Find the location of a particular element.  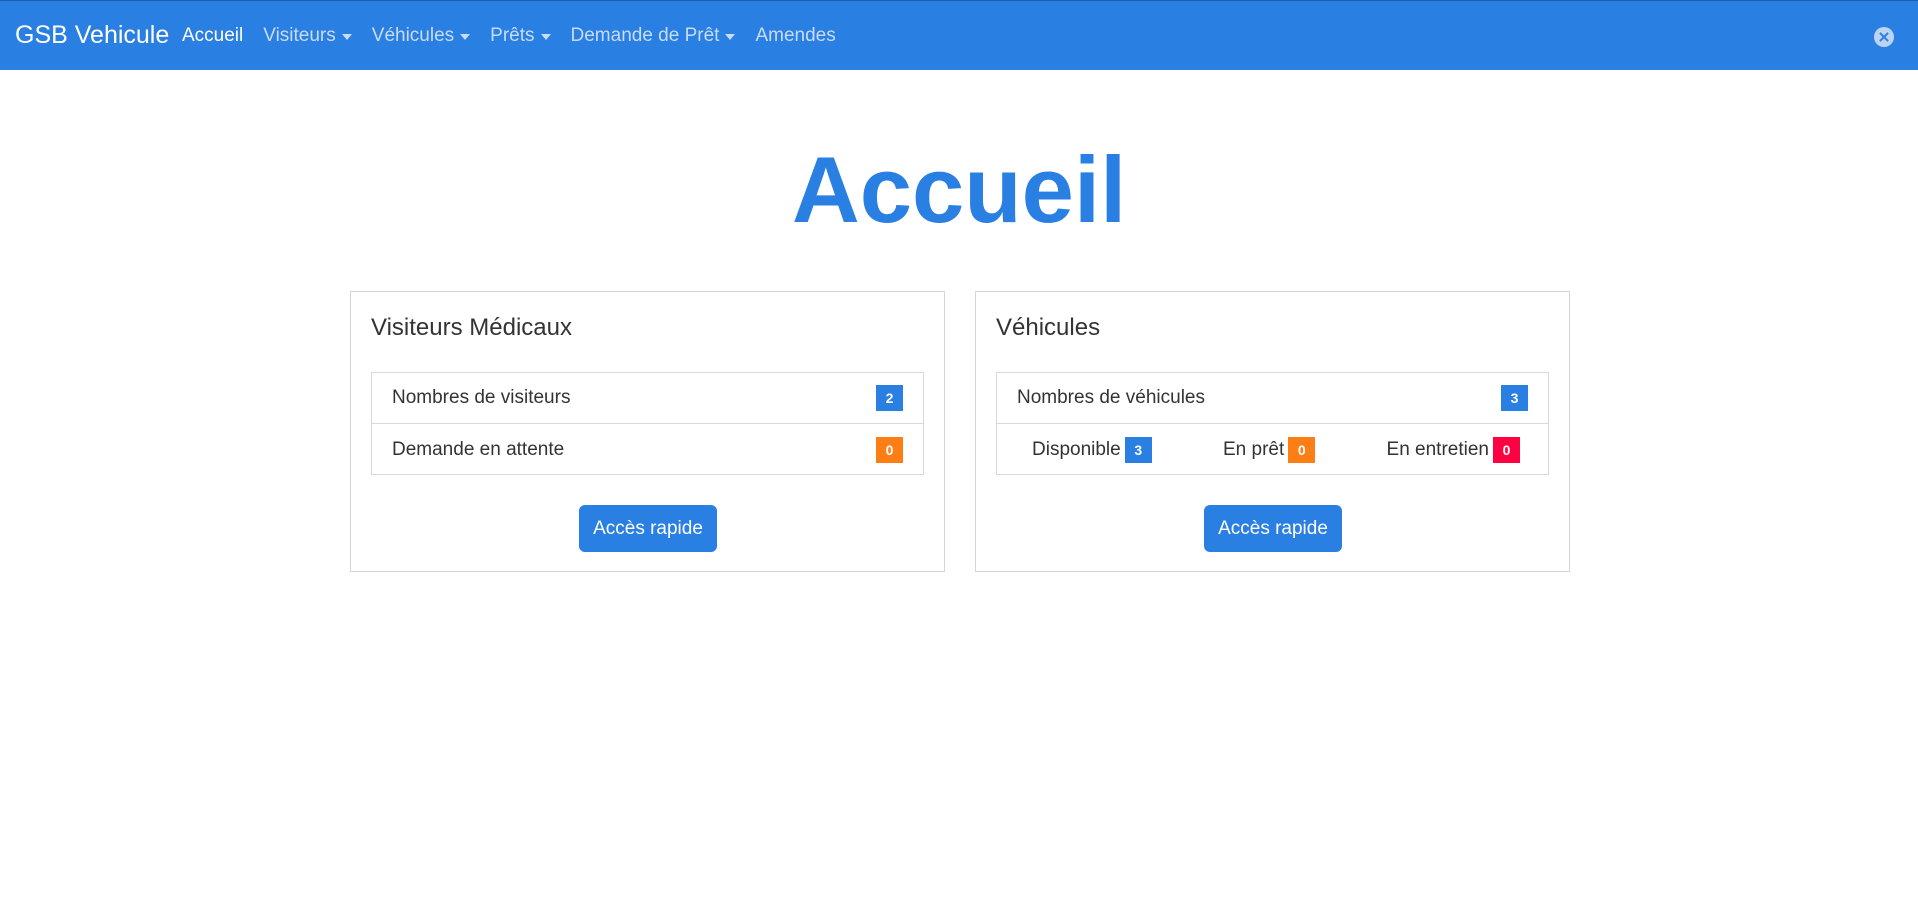

vehicules-quick-access-button: Accès rapide is located at coordinates (1273, 528).